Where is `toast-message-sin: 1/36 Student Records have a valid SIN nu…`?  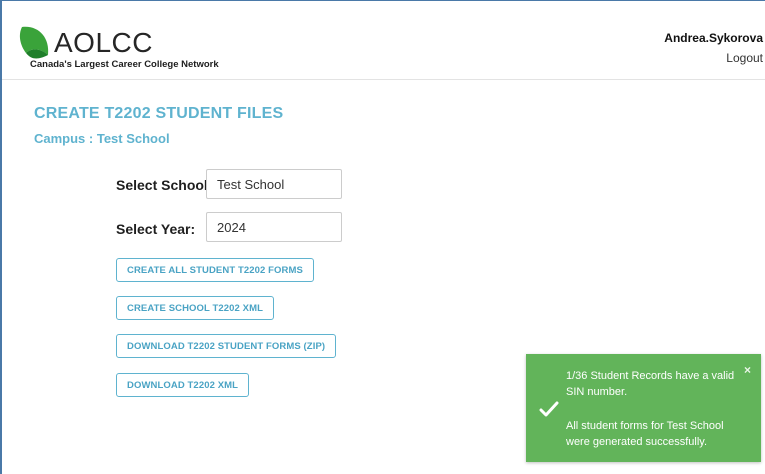
toast-message-sin: 1/36 Student Records have a valid SIN nu… is located at coordinates (650, 384).